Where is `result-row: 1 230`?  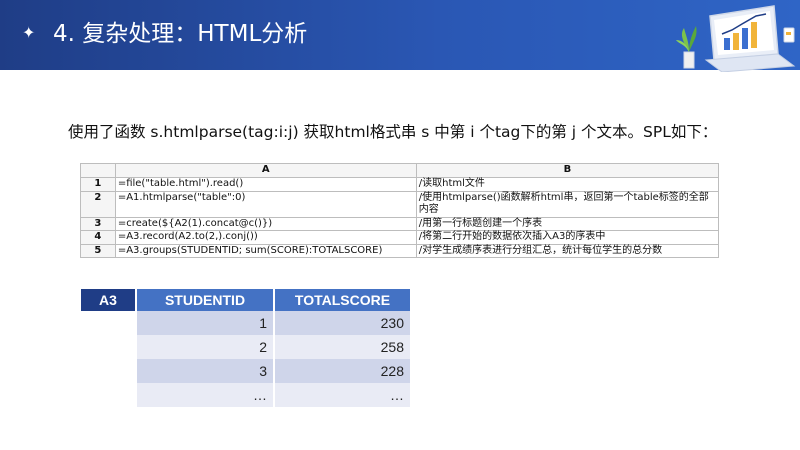
result-row: 1 230 is located at coordinates (246, 323).